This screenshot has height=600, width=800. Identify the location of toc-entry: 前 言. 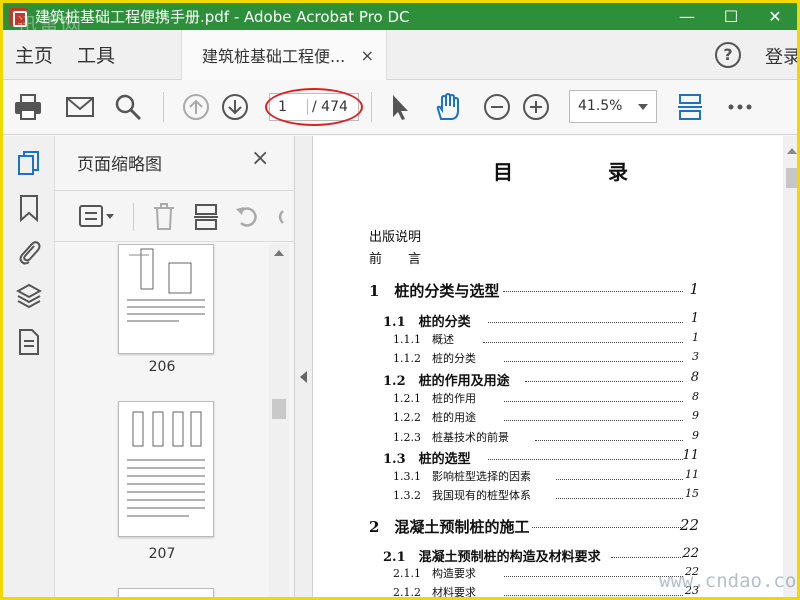
(548, 258).